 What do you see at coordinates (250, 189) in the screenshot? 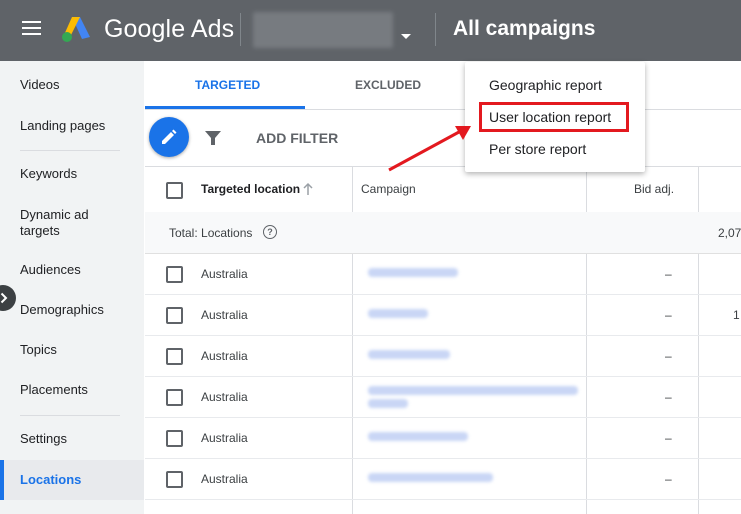
I see `column-header-targeted-location: Targeted location` at bounding box center [250, 189].